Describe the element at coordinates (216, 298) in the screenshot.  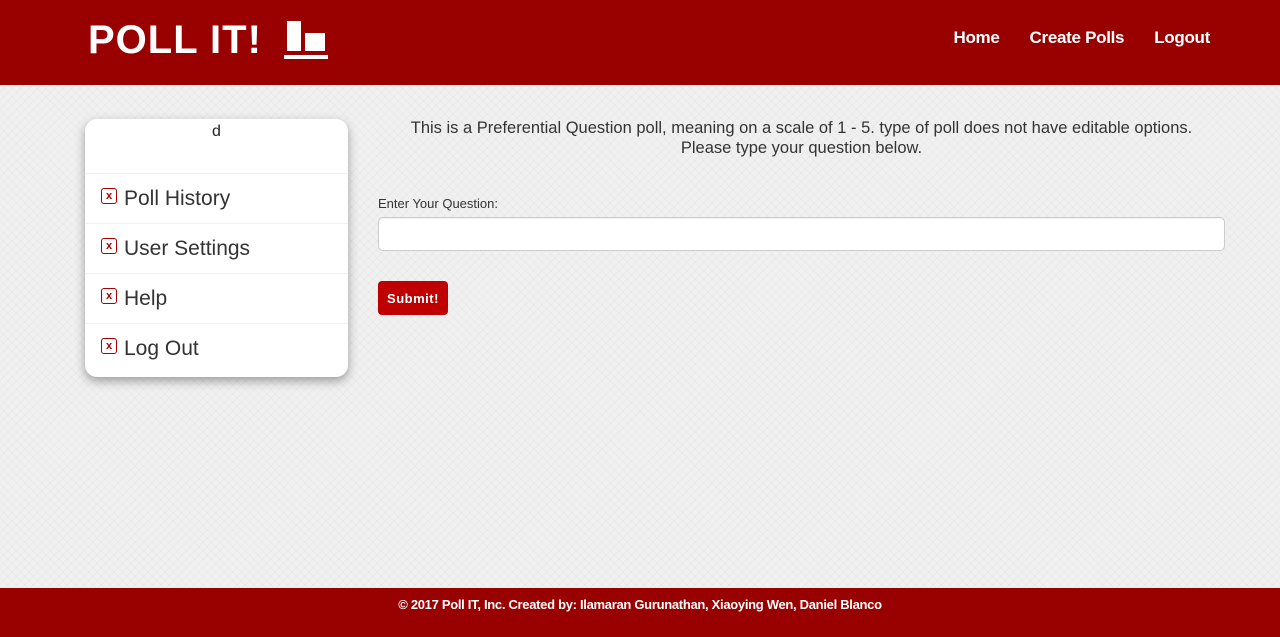
I see `sidebar-item-help: x Help` at that location.